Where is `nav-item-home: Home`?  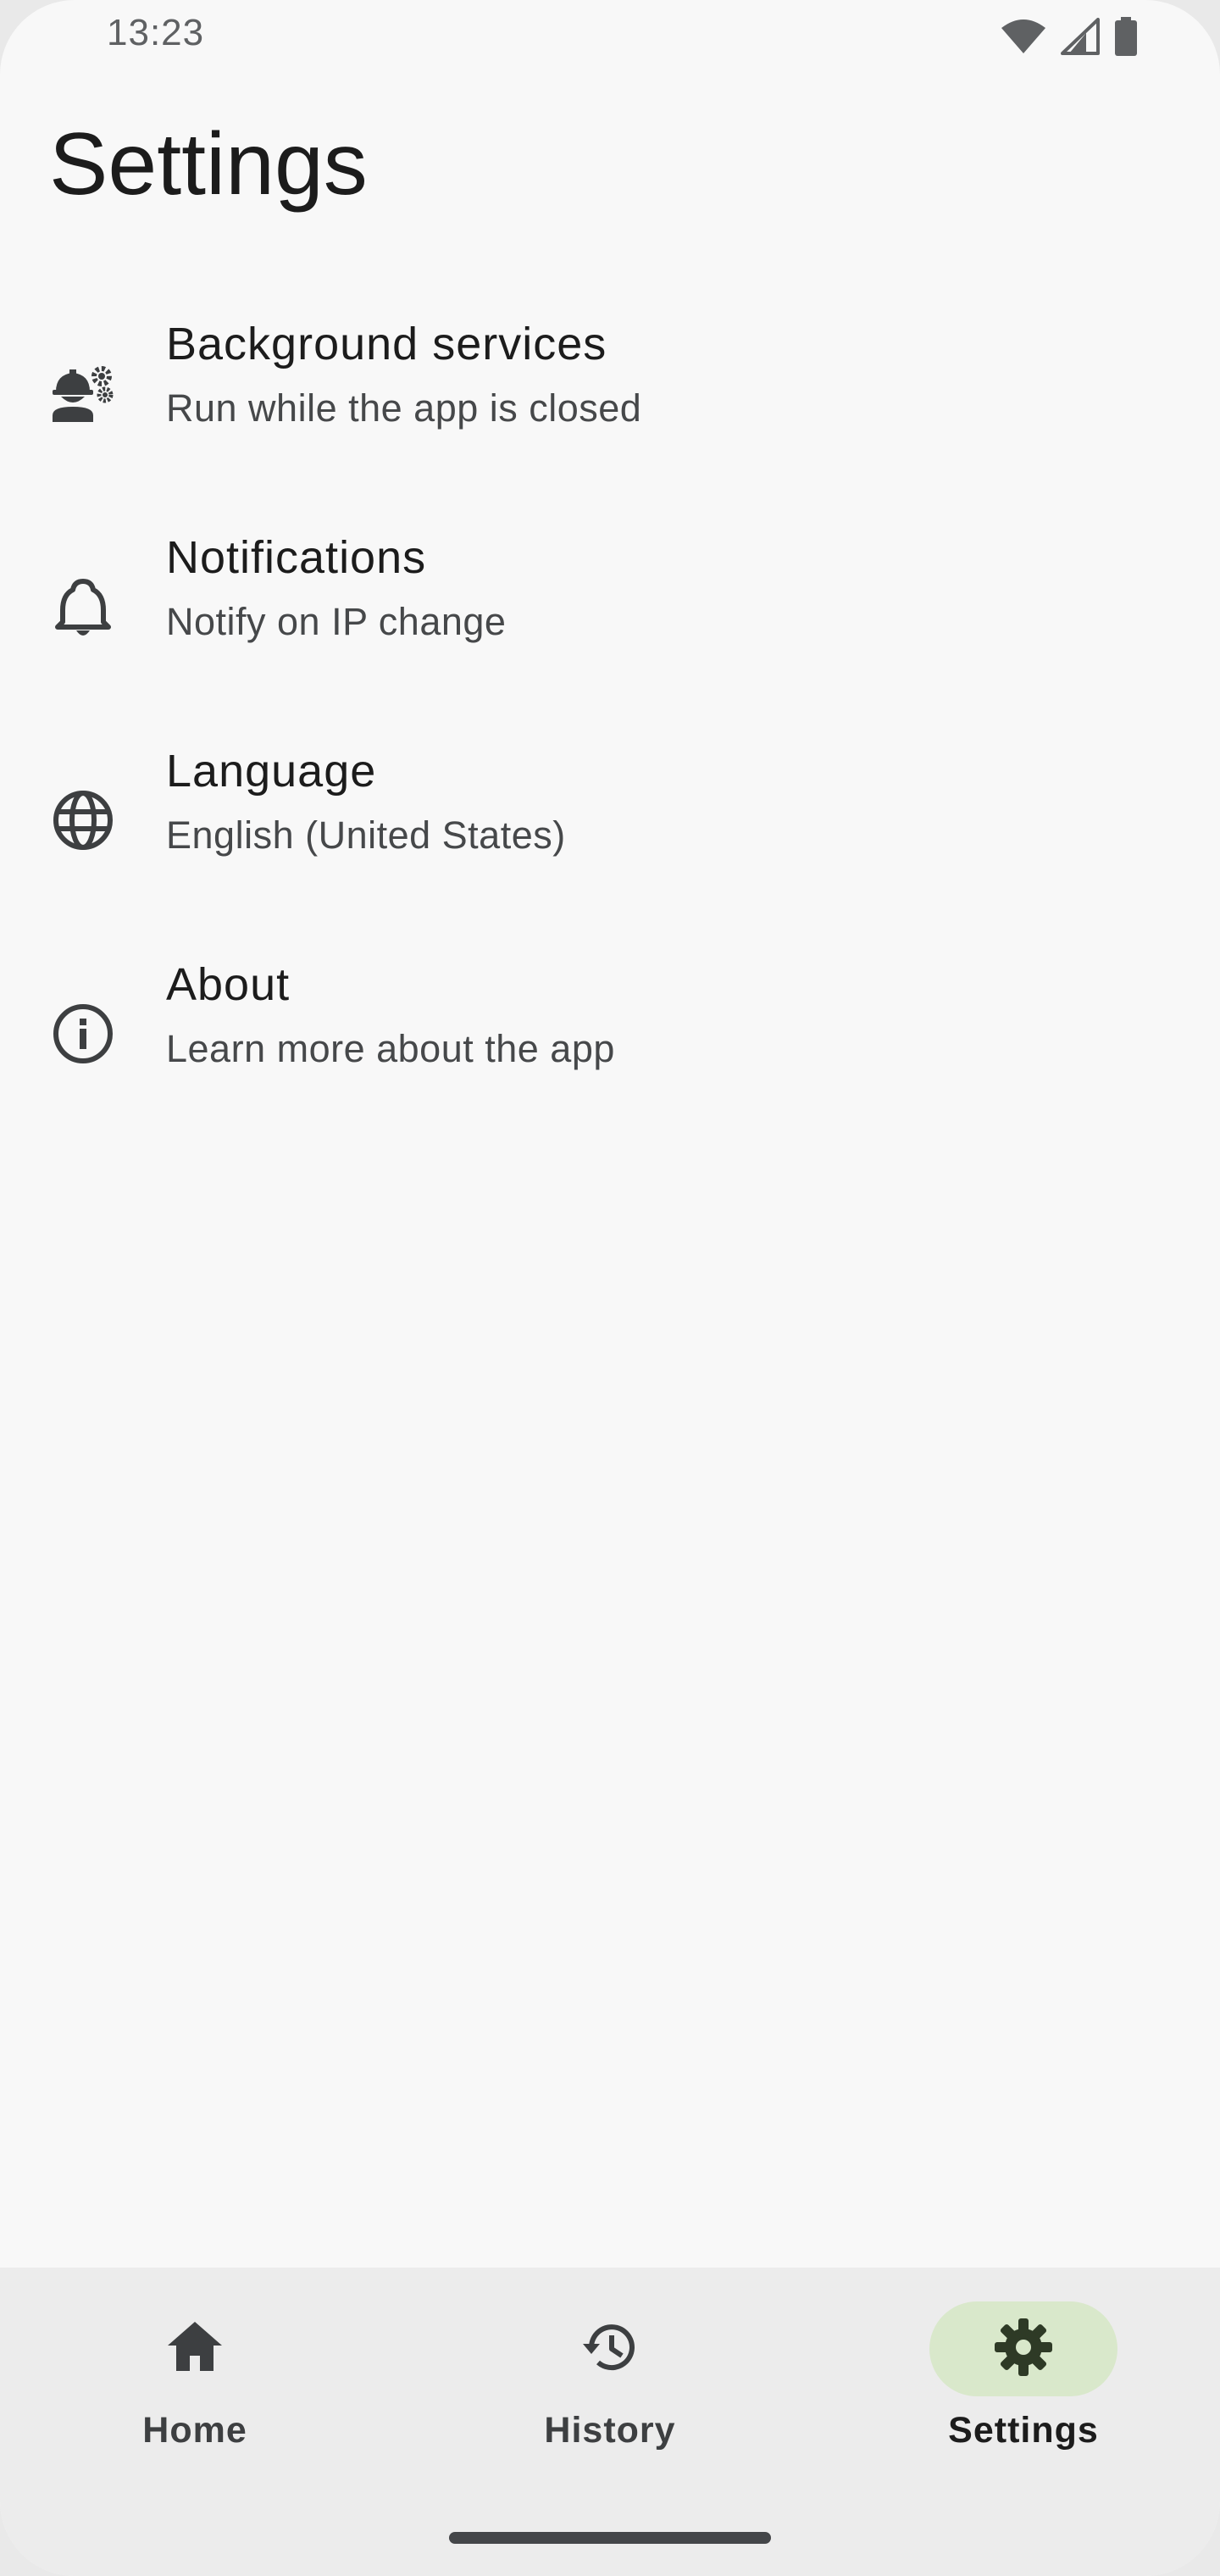
nav-item-home: Home is located at coordinates (195, 2386).